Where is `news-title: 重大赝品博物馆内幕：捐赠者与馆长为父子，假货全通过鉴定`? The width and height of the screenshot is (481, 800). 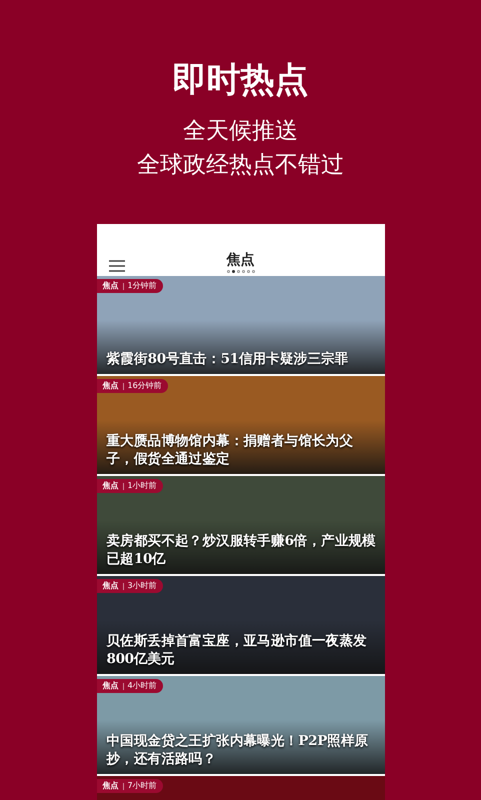 news-title: 重大赝品博物馆内幕：捐赠者与馆长为父子，假货全通过鉴定 is located at coordinates (230, 450).